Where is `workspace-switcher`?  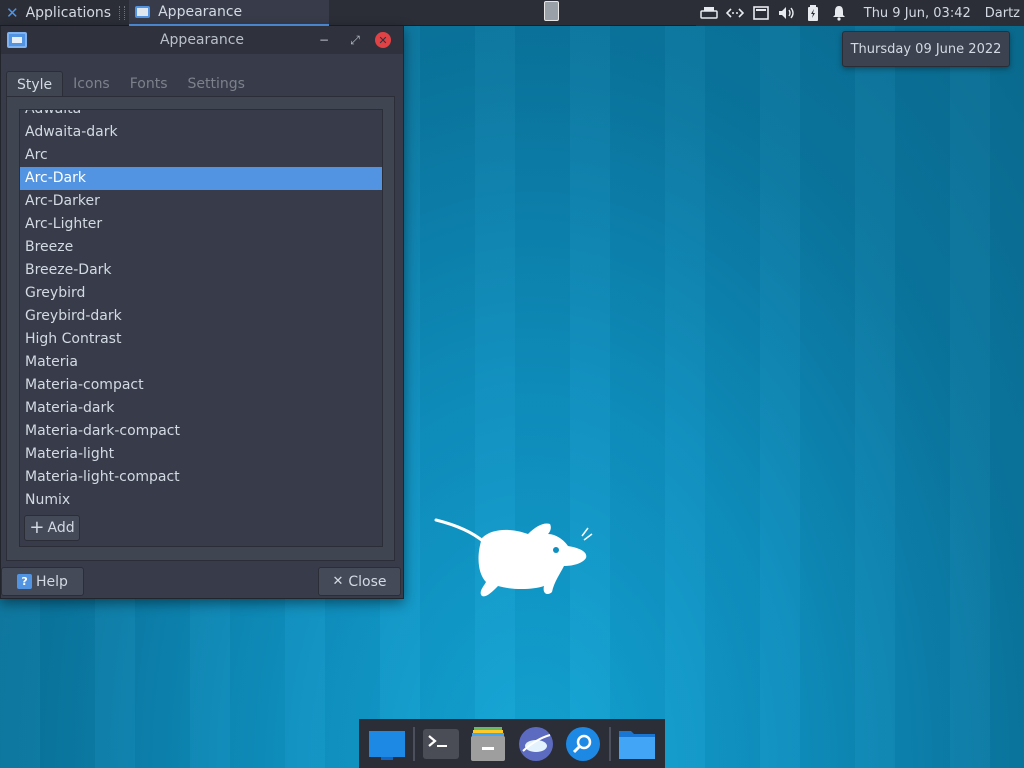
workspace-switcher is located at coordinates (551, 11).